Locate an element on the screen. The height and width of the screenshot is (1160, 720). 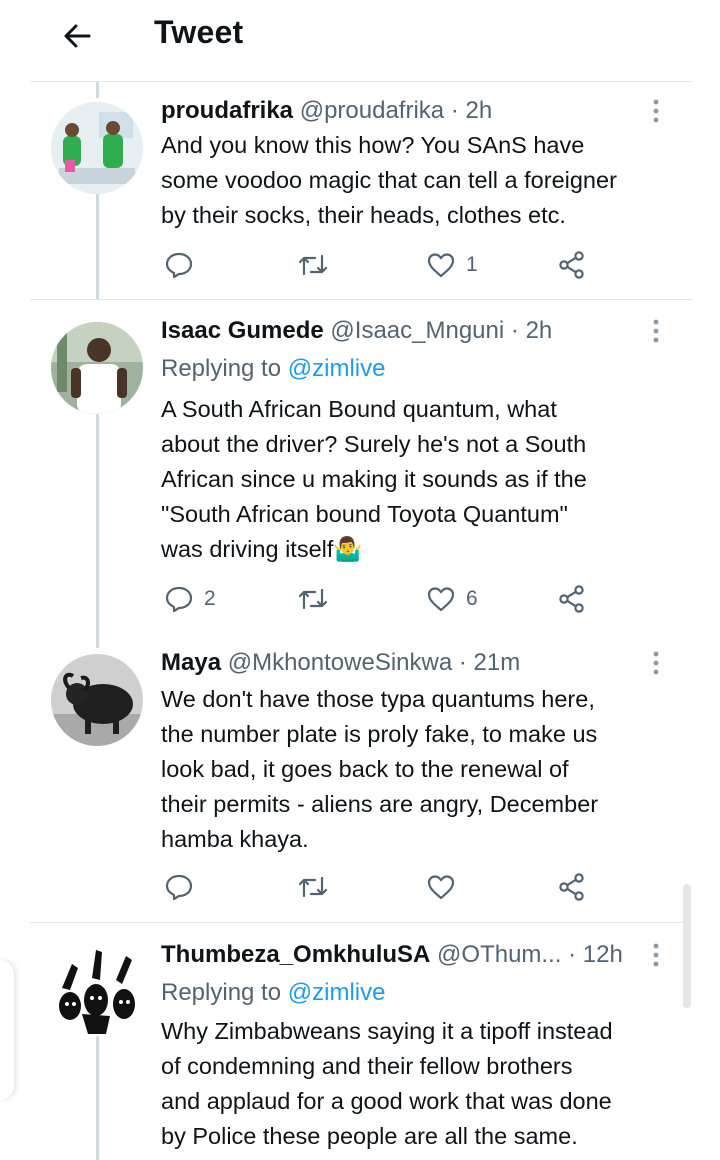
tweet-text-line: "South African bound Toyota Quantum" is located at coordinates (364, 514).